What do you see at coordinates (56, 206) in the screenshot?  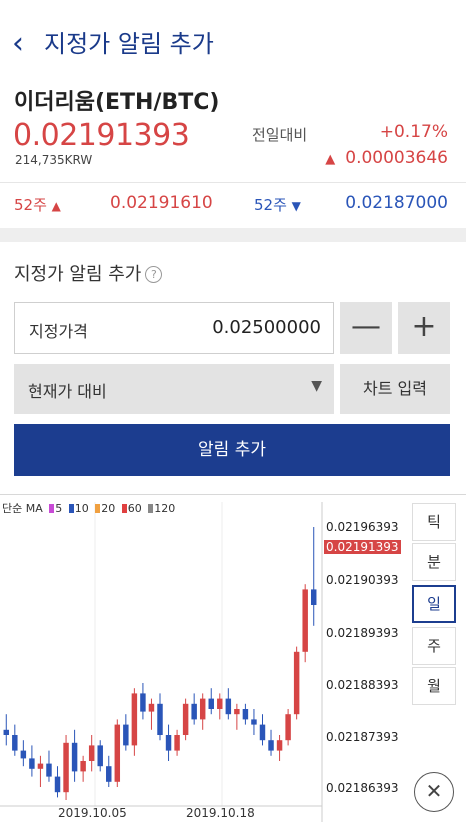 I see `arrow-up-icon: ▲` at bounding box center [56, 206].